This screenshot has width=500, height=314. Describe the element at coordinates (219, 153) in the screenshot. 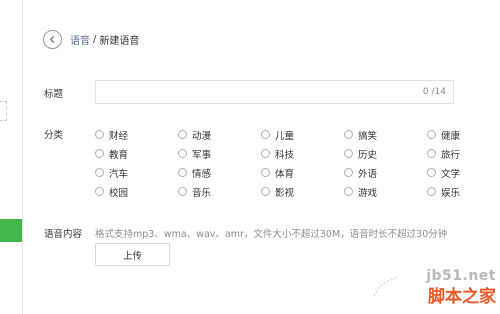

I see `category-option: 军事` at that location.